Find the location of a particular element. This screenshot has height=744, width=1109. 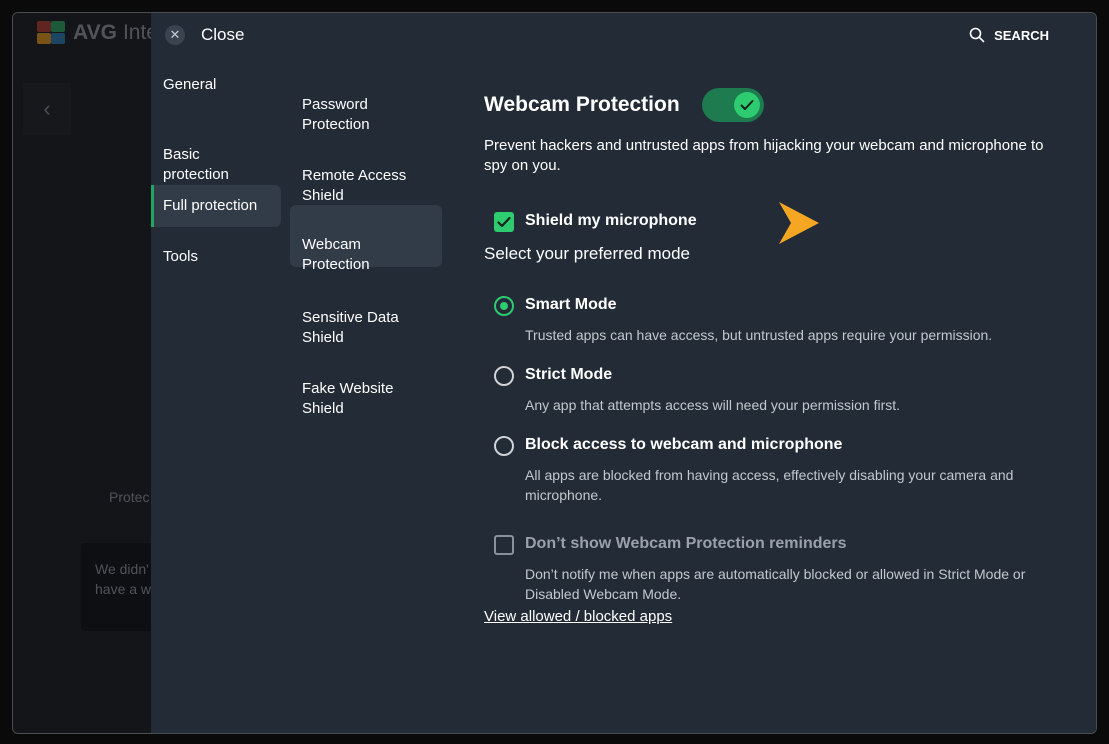

nav-item-general: General is located at coordinates (216, 85).